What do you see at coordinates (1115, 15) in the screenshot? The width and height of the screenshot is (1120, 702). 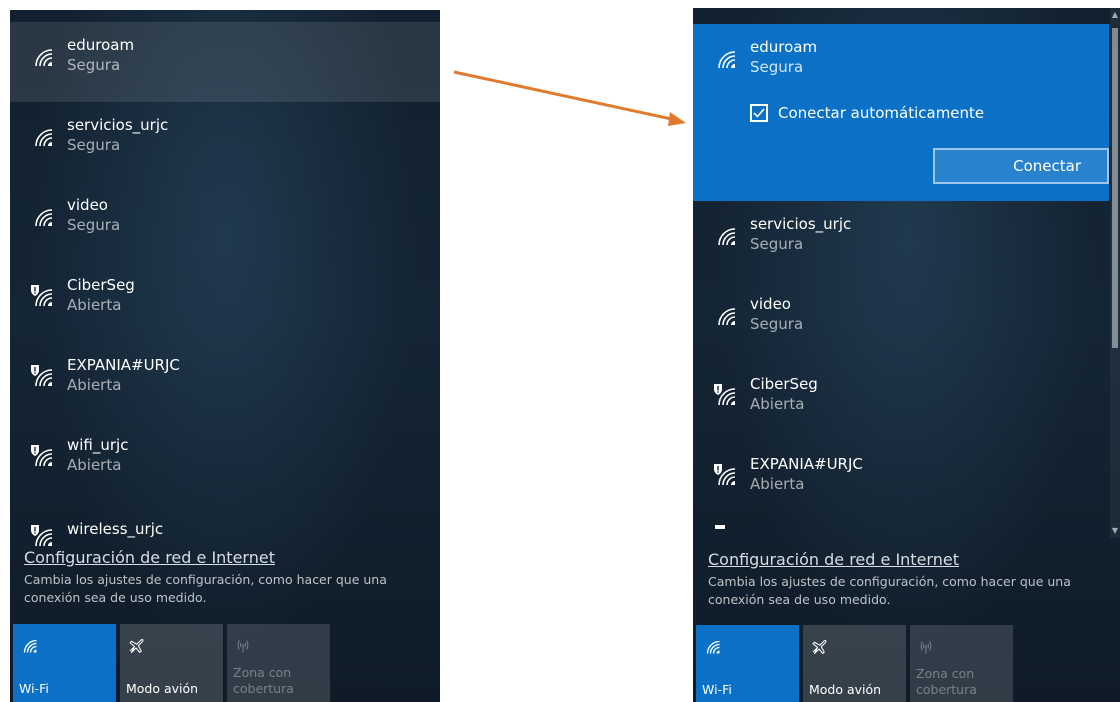 I see `scroll-up-icon: ▲` at bounding box center [1115, 15].